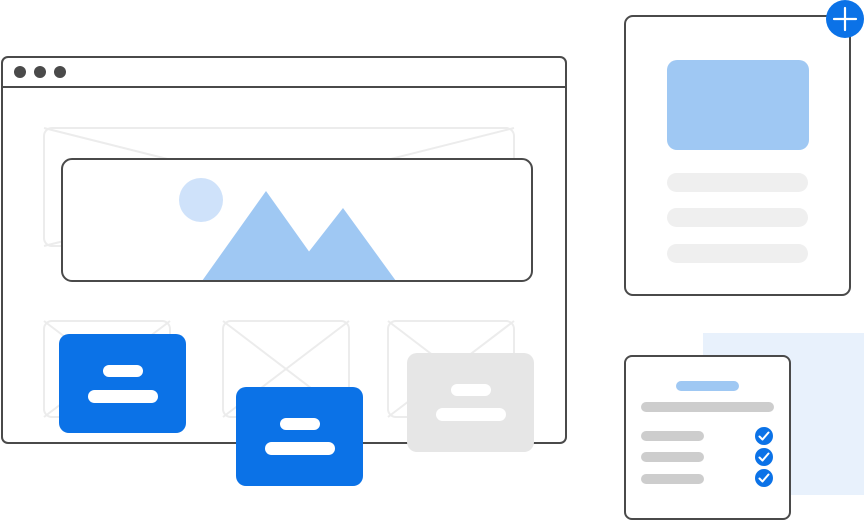 This screenshot has width=864, height=521. Describe the element at coordinates (707, 437) in the screenshot. I see `checklist-card` at that location.